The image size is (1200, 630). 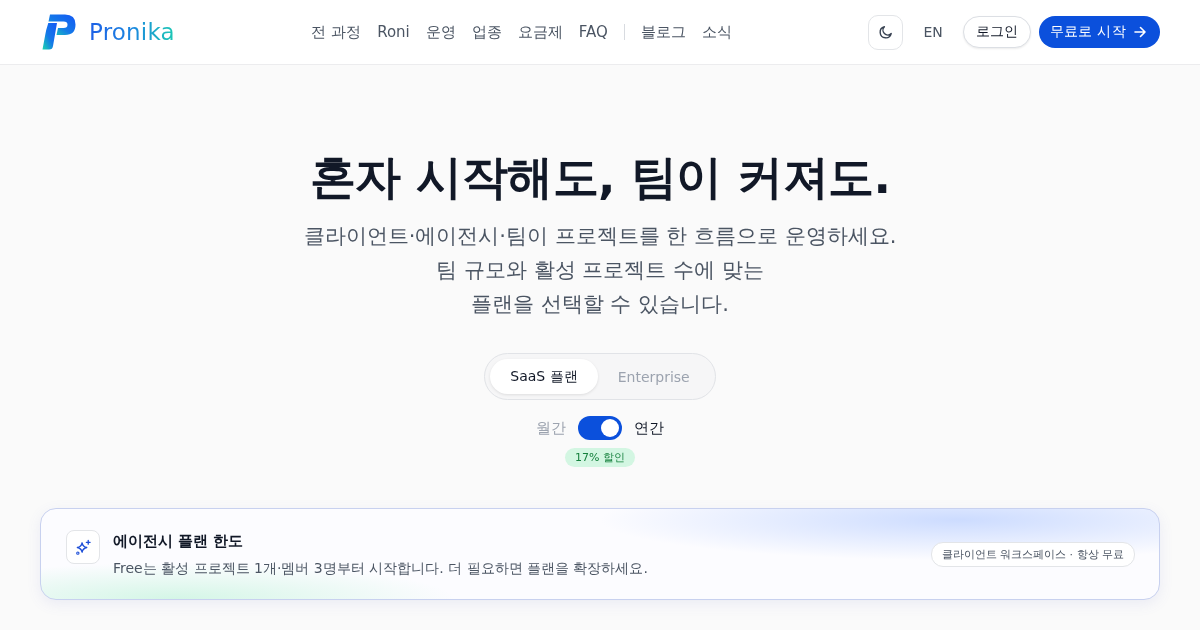 I want to click on moon-icon, so click(x=885, y=32).